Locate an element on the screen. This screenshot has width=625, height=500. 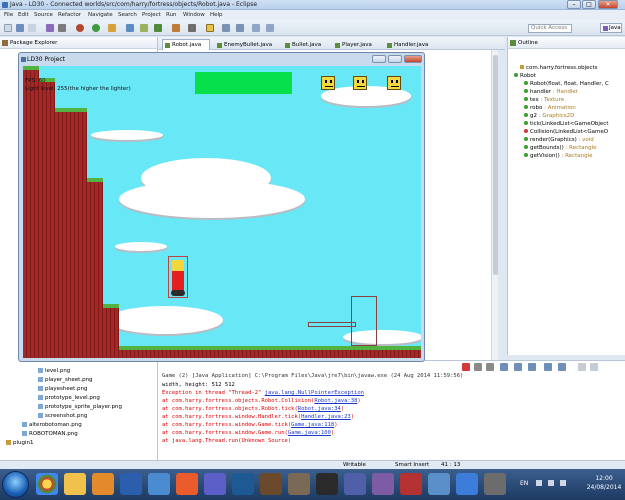
menu-source: Source is located at coordinates (43, 15).